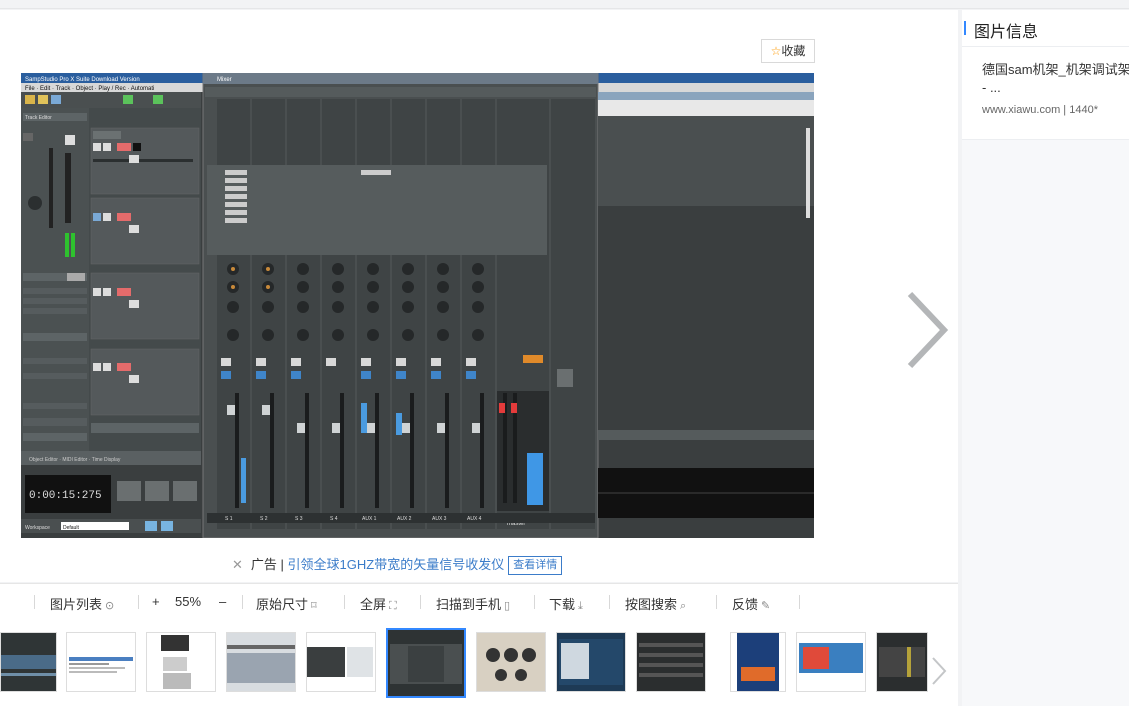 Image resolution: width=1129 pixels, height=706 pixels. What do you see at coordinates (222, 601) in the screenshot?
I see `zoom-out-button: –` at bounding box center [222, 601].